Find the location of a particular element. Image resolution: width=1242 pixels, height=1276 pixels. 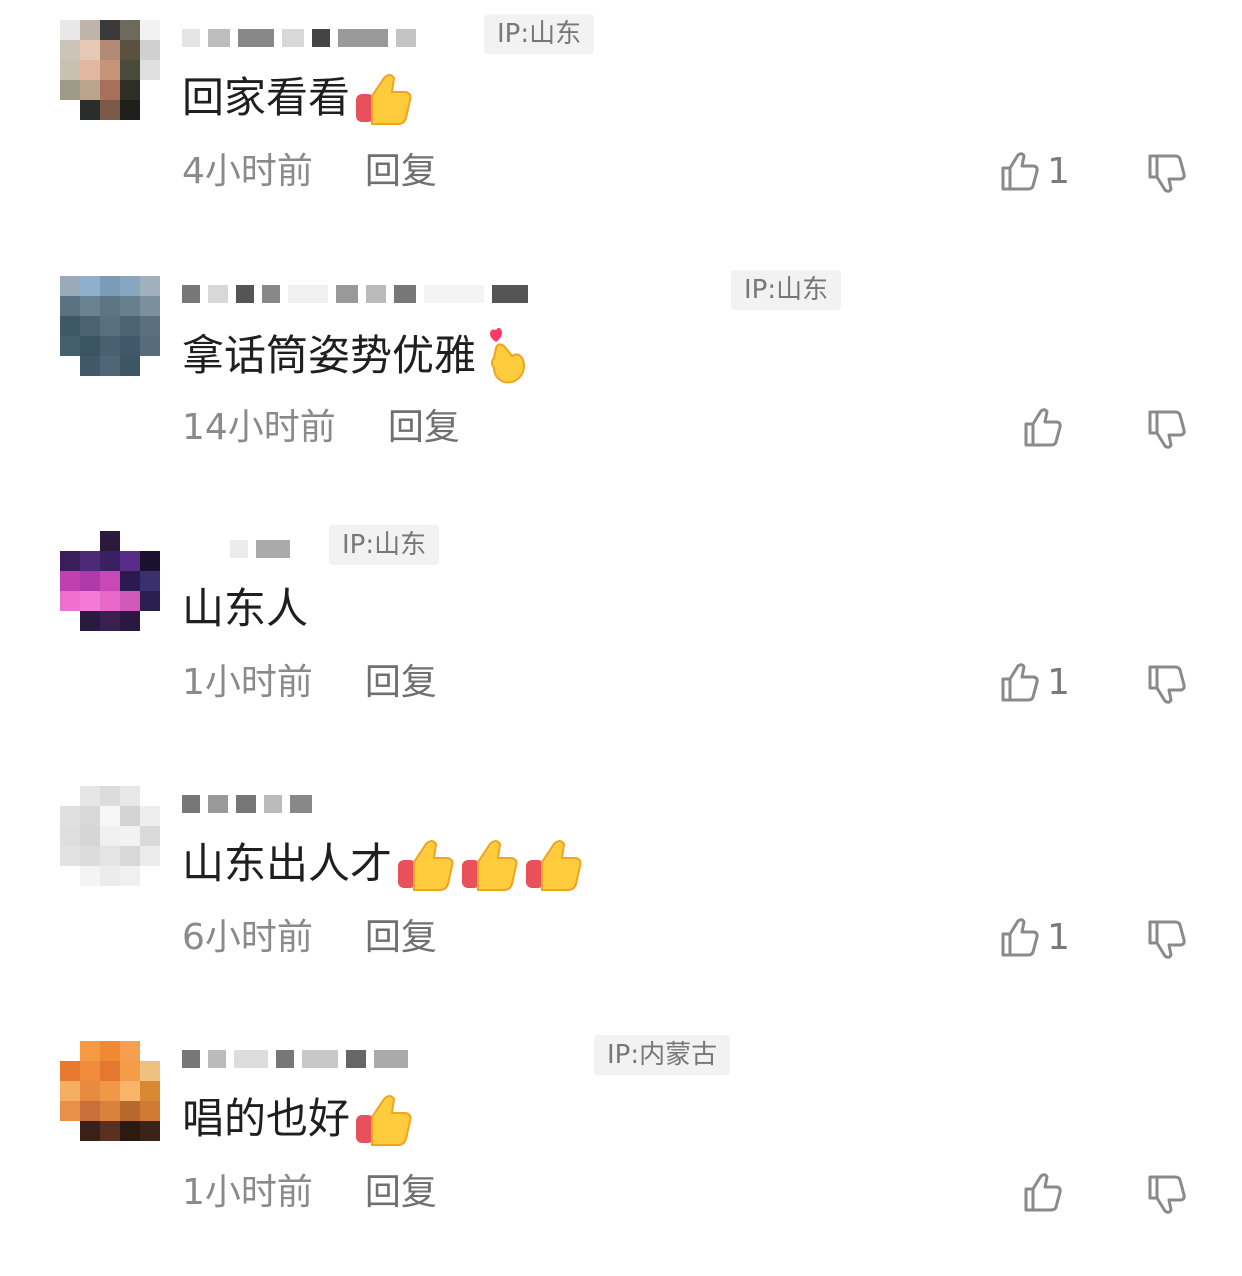

comment-text-row: 拿话筒姿势优雅 is located at coordinates (356, 356).